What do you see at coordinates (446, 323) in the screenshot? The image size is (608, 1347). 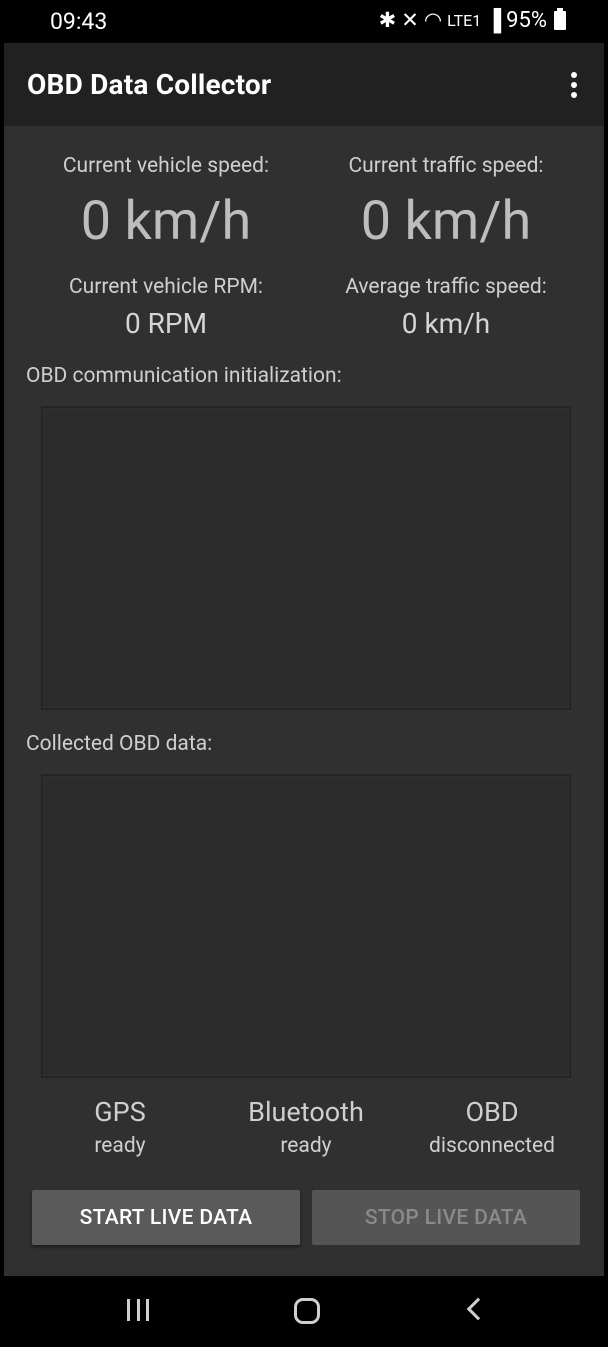 I see `avg-traffic-speed-value: 0 km/h` at bounding box center [446, 323].